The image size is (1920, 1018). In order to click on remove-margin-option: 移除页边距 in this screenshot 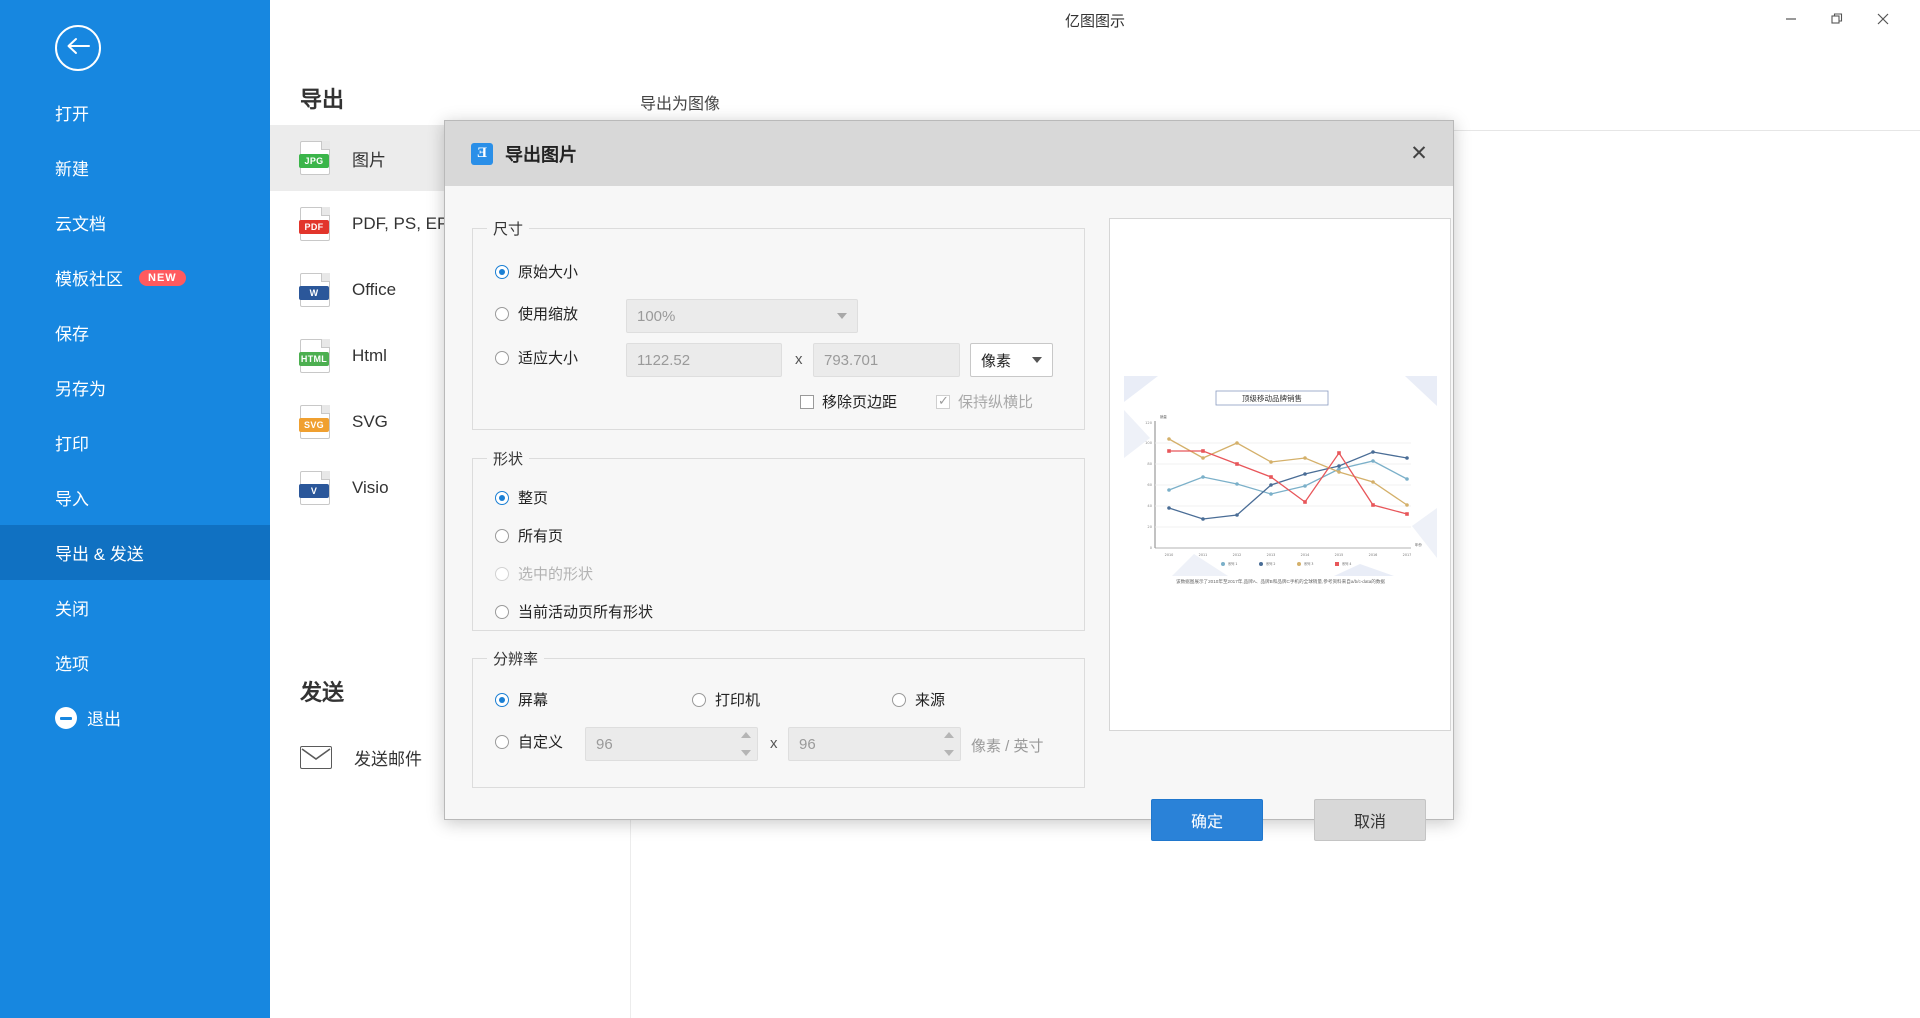, I will do `click(848, 401)`.